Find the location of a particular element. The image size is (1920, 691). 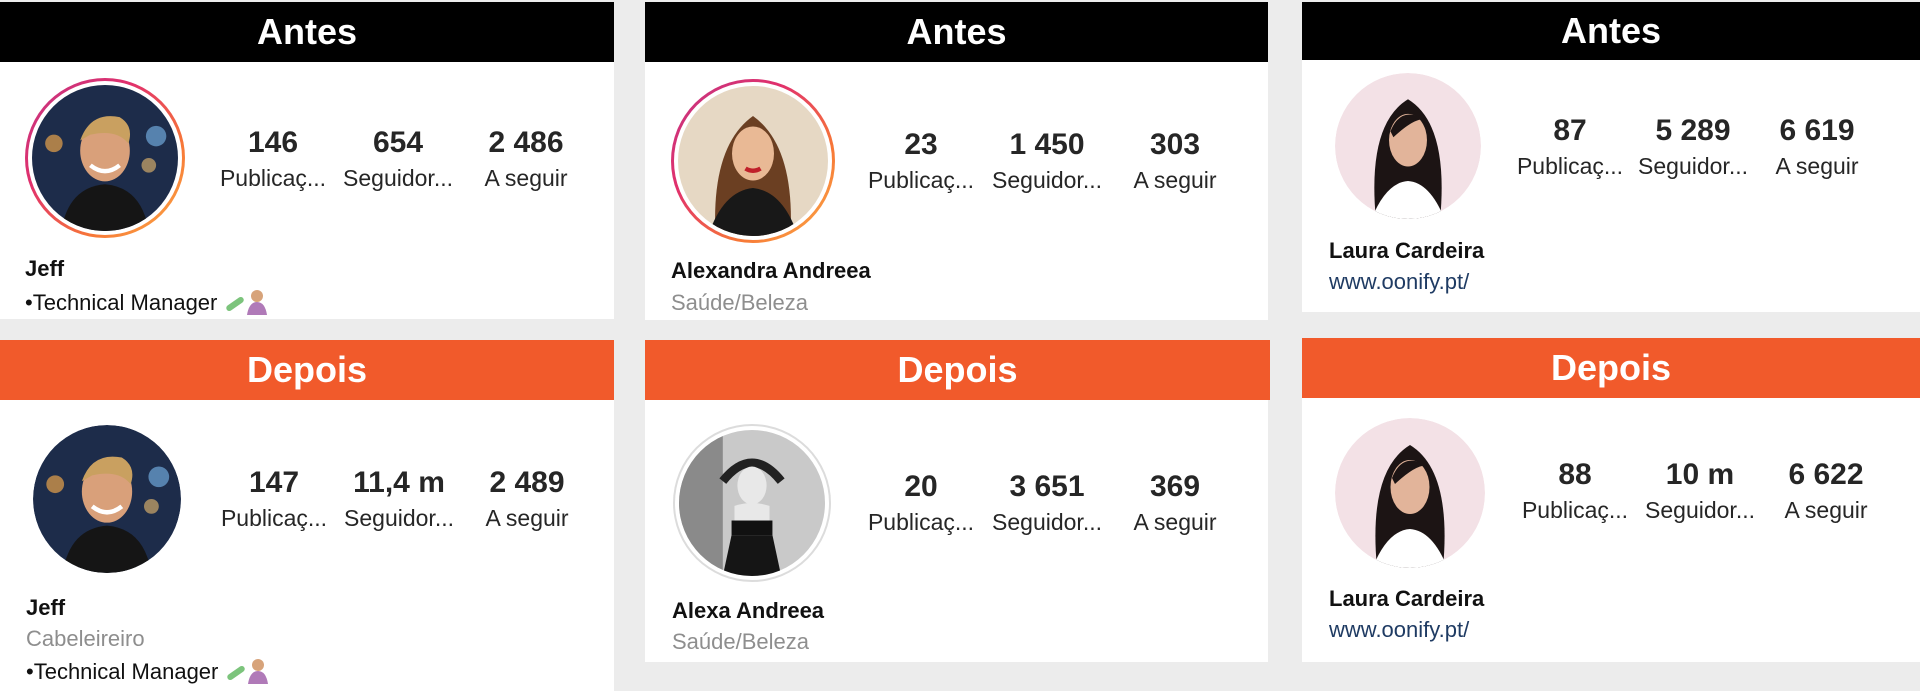

stat-following: 6 622 A seguir is located at coordinates (1826, 491).